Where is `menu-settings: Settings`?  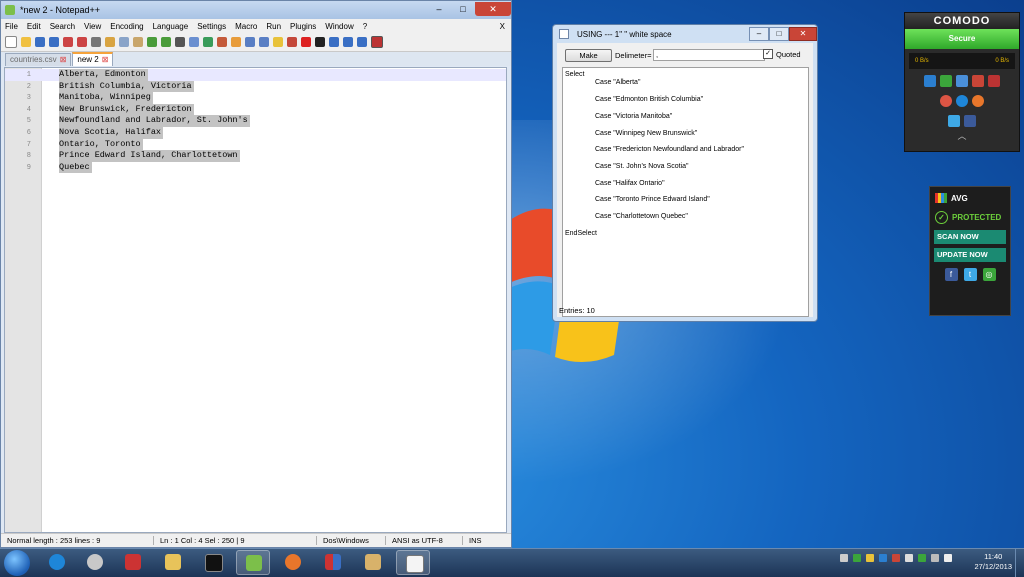
menu-settings: Settings is located at coordinates (211, 26).